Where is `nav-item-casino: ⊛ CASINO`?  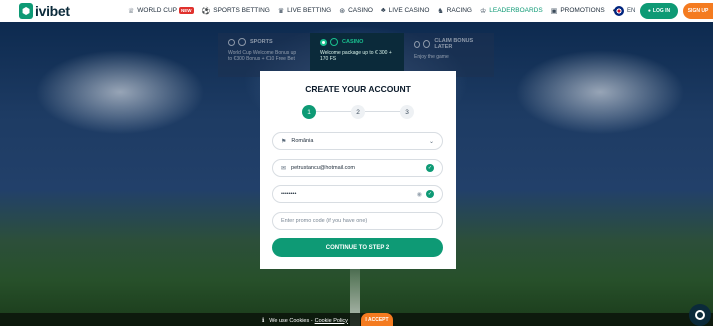
nav-item-casino: ⊛ CASINO is located at coordinates (356, 11).